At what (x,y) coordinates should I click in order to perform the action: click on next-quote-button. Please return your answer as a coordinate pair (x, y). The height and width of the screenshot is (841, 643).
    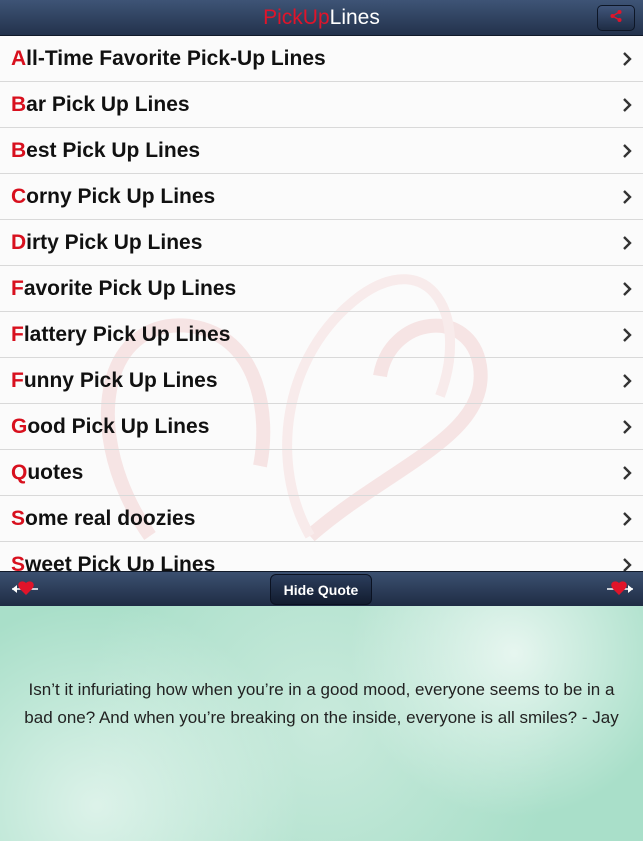
    Looking at the image, I should click on (620, 591).